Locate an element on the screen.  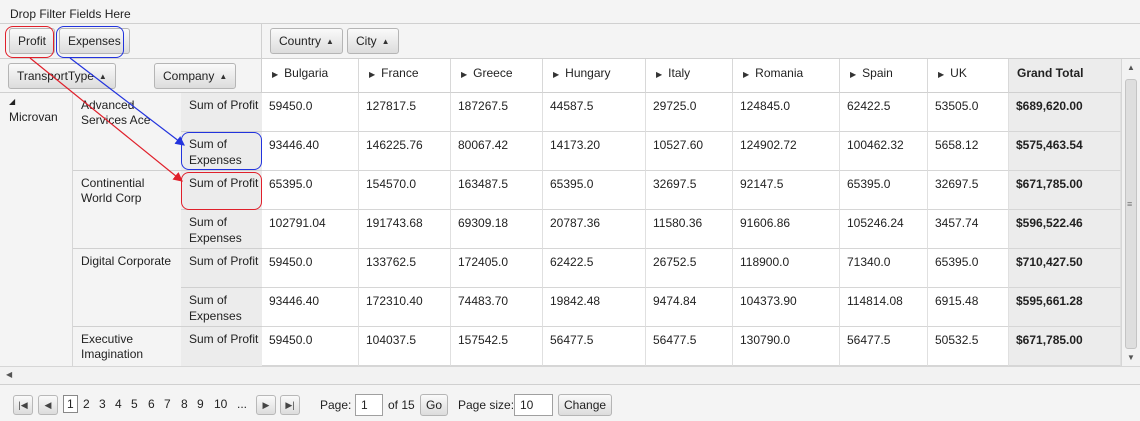
col-header-france: ▶ France is located at coordinates (405, 76).